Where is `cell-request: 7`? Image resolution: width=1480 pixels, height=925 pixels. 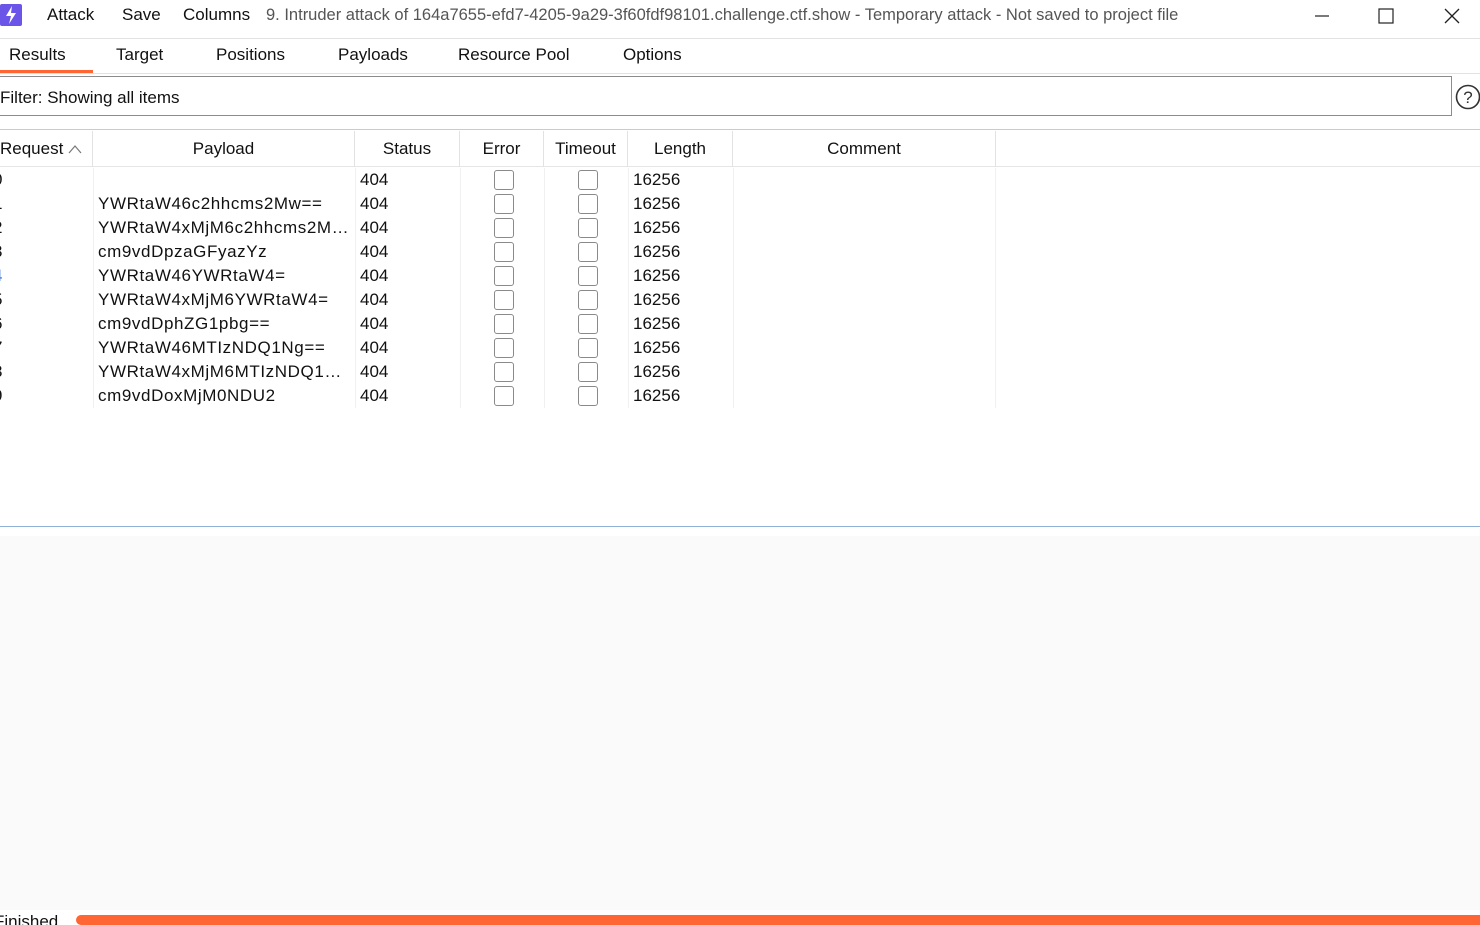
cell-request: 7 is located at coordinates (7, 348).